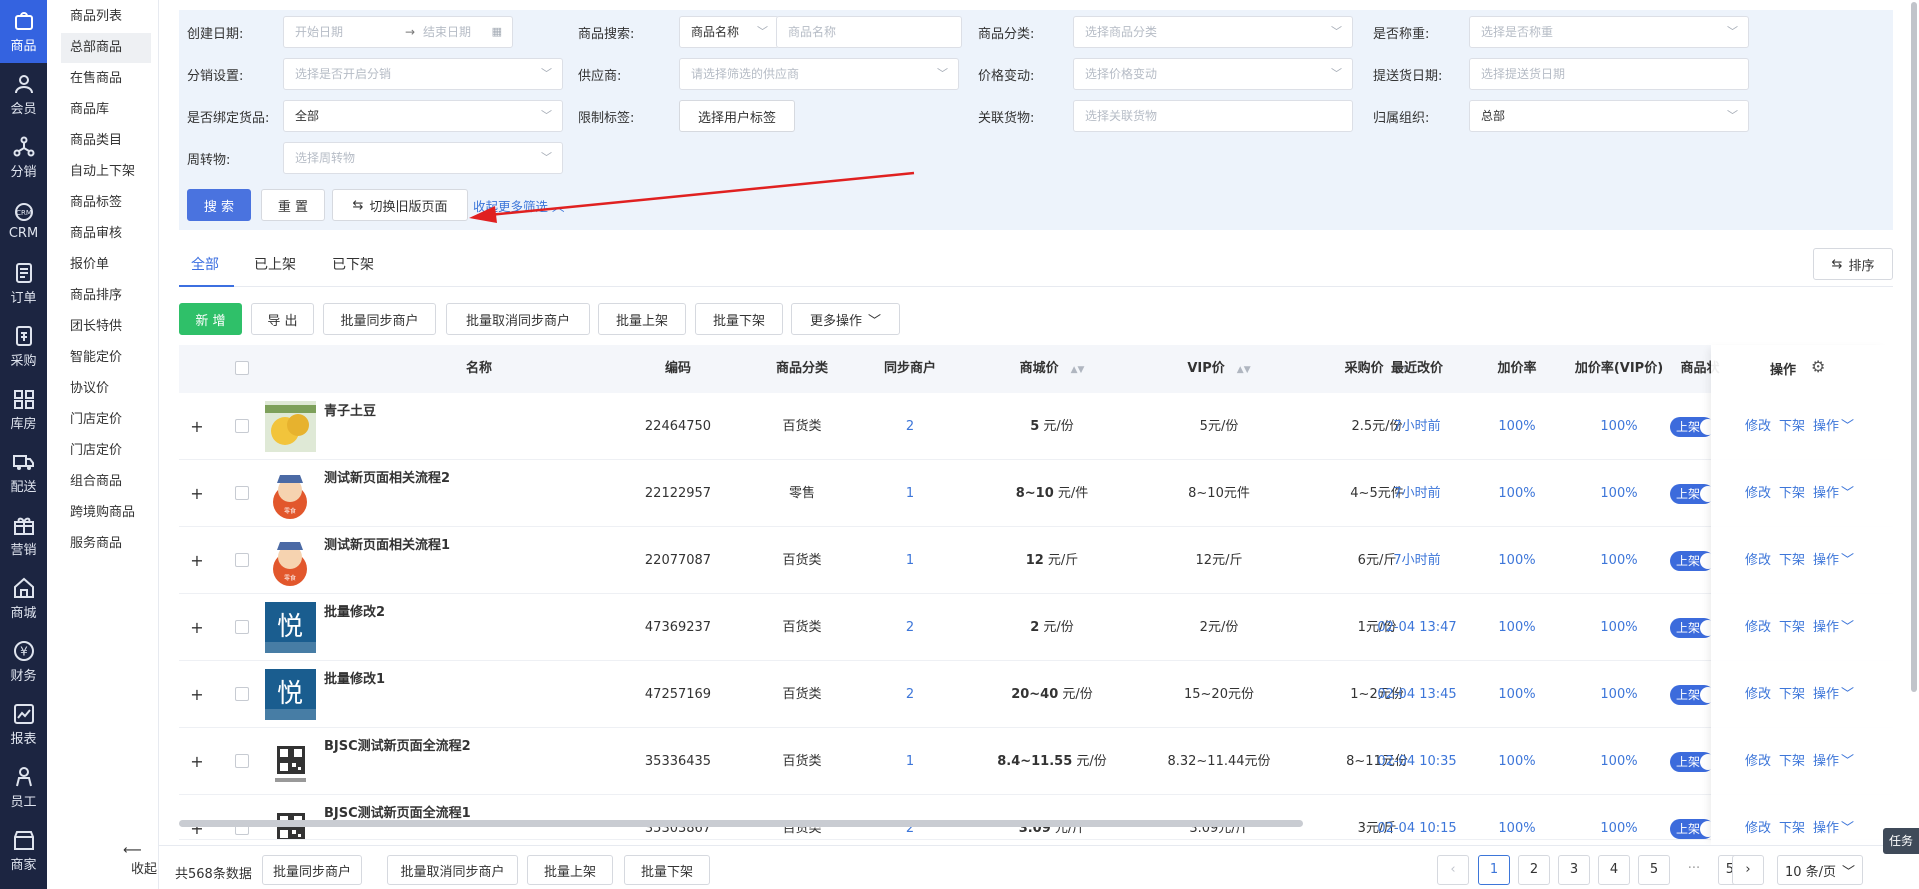  What do you see at coordinates (1609, 32) in the screenshot?
I see `weighing-select: 选择是否称重 ﹀` at bounding box center [1609, 32].